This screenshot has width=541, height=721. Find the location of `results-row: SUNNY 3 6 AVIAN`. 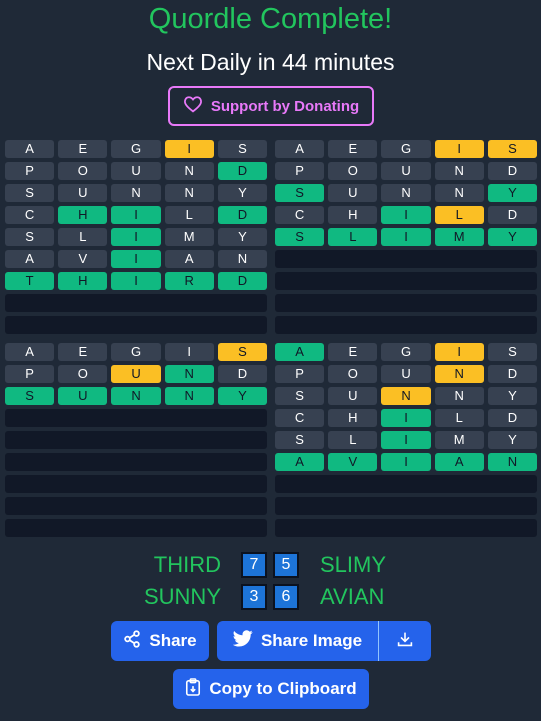

results-row: SUNNY 3 6 AVIAN is located at coordinates (270, 597).